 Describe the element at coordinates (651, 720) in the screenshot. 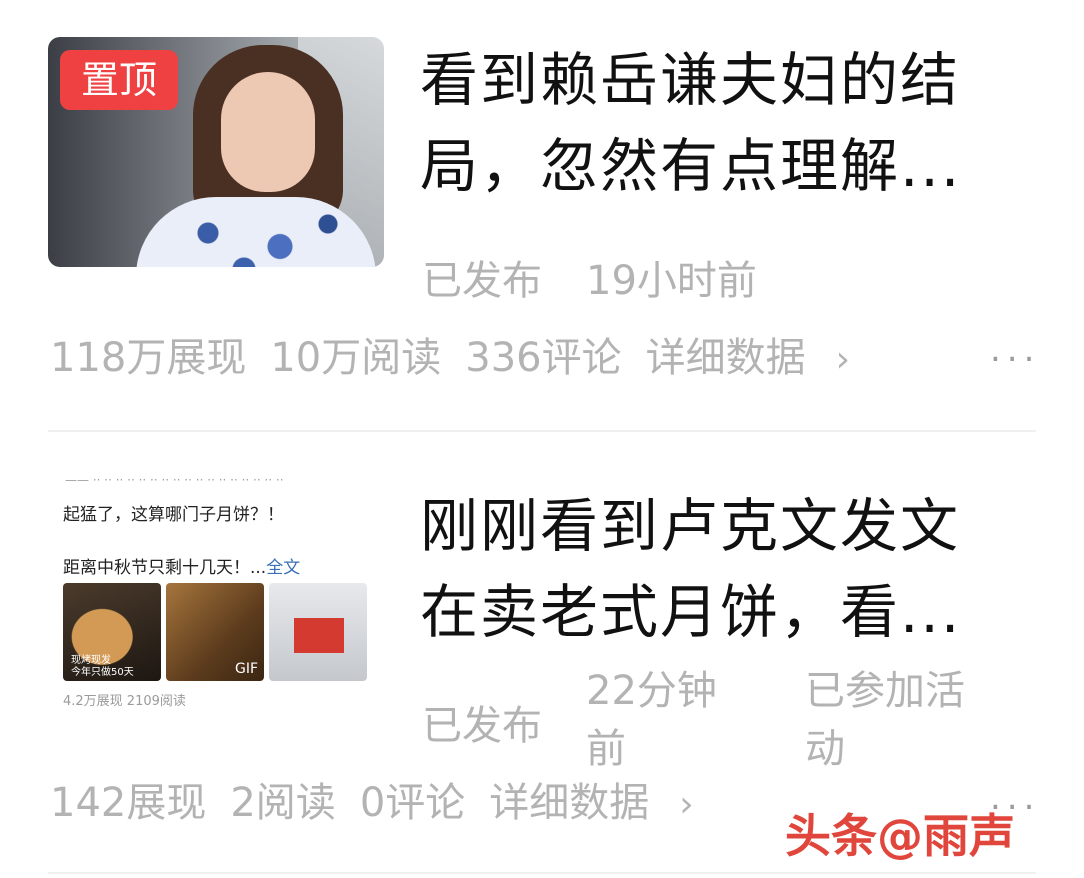

I see `publish-time: 22分钟 前` at that location.